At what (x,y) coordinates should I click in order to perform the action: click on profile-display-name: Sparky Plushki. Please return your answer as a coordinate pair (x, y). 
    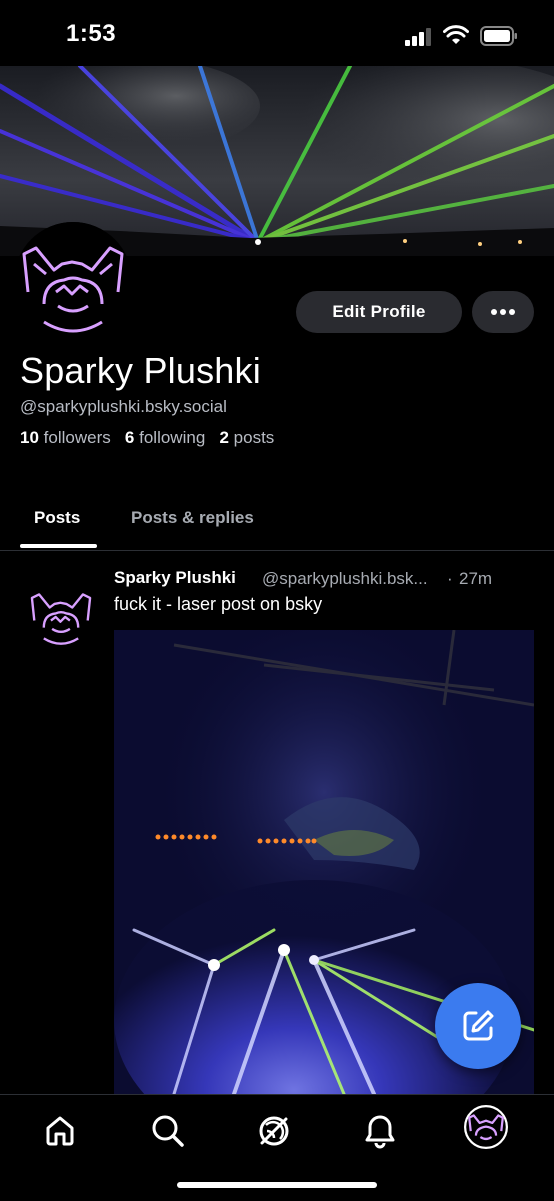
    Looking at the image, I should click on (140, 370).